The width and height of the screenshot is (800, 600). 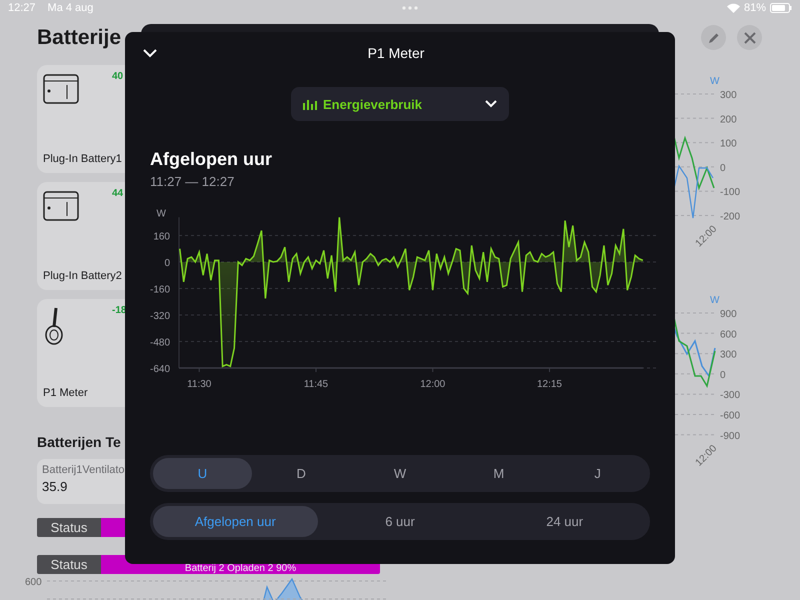 I want to click on device-name: P1 Meter, so click(x=66, y=393).